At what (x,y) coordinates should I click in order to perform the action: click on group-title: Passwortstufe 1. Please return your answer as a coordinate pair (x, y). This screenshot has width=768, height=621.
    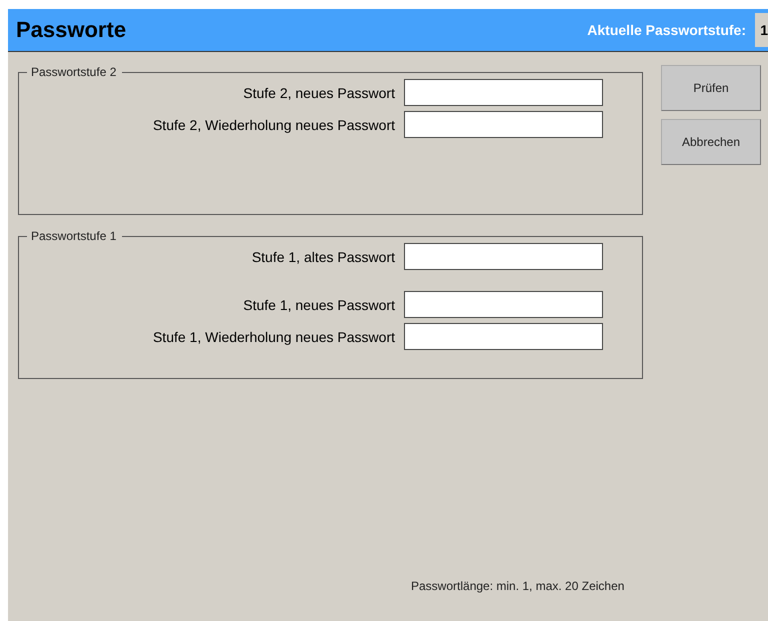
    Looking at the image, I should click on (74, 236).